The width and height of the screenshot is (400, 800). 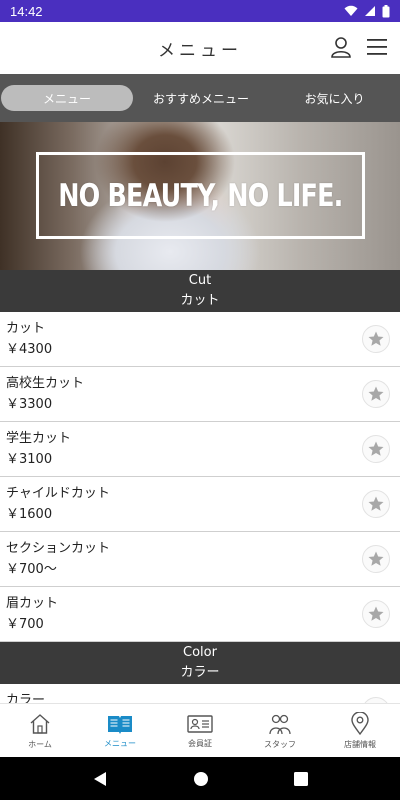 I want to click on item-name: カラー, so click(x=26, y=698).